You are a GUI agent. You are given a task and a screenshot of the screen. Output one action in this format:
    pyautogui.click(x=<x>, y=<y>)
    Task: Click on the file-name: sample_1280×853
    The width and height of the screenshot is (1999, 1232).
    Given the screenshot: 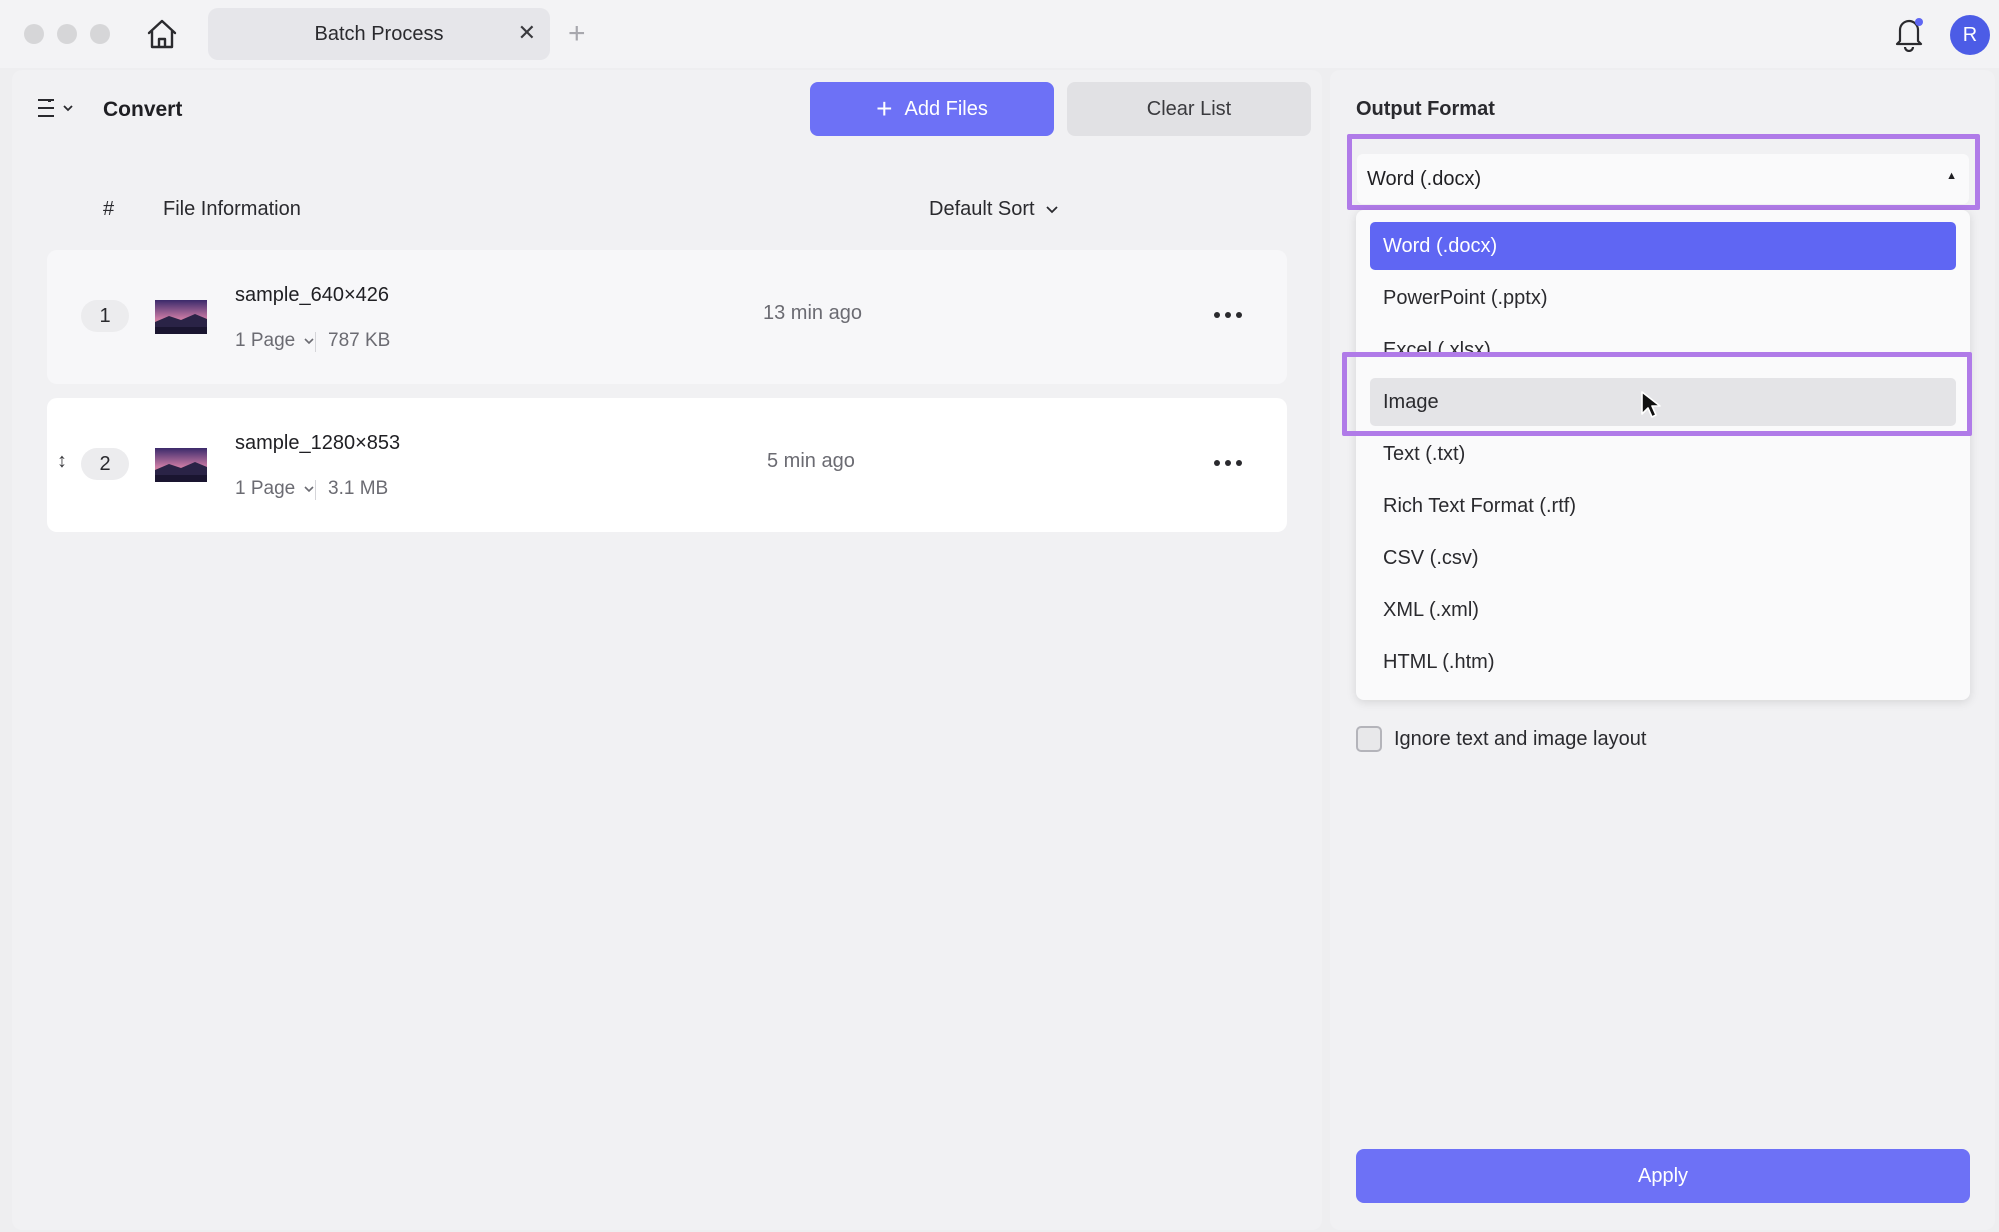 What is the action you would take?
    pyautogui.click(x=318, y=443)
    